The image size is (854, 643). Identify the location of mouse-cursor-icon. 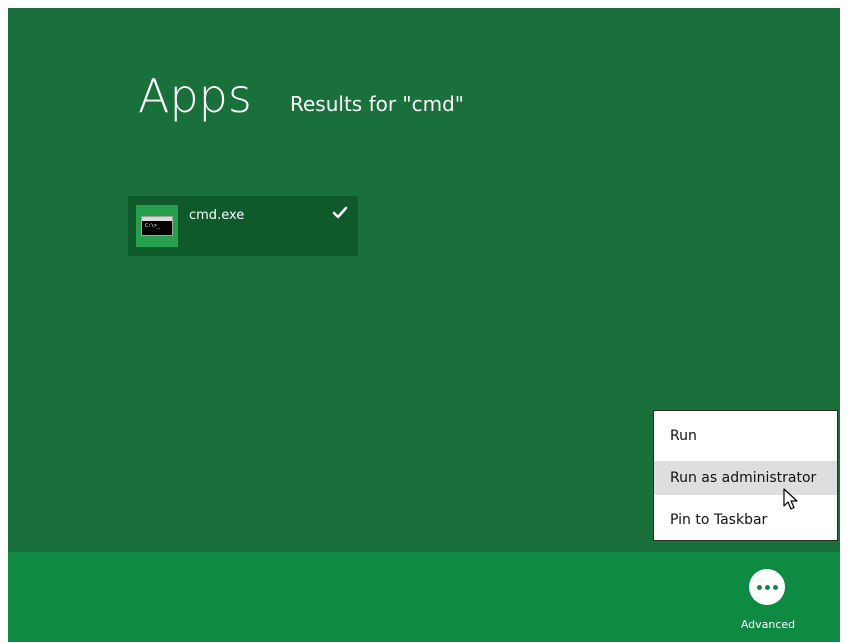
(790, 499).